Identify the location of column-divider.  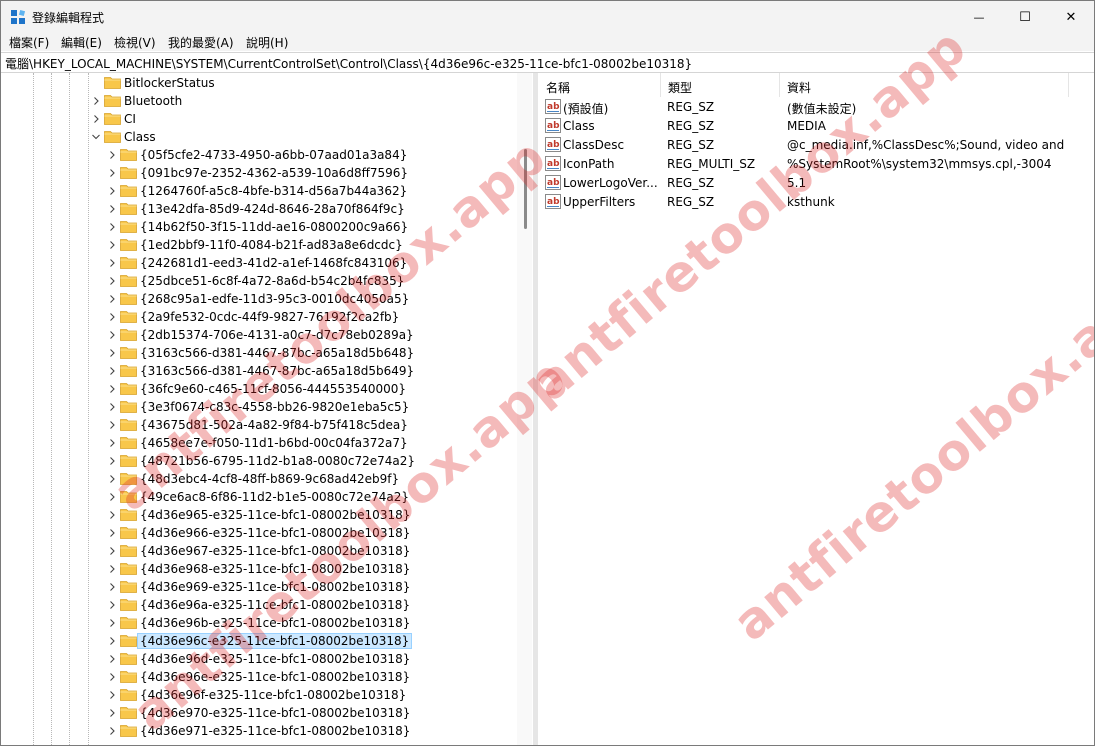
(1068, 85).